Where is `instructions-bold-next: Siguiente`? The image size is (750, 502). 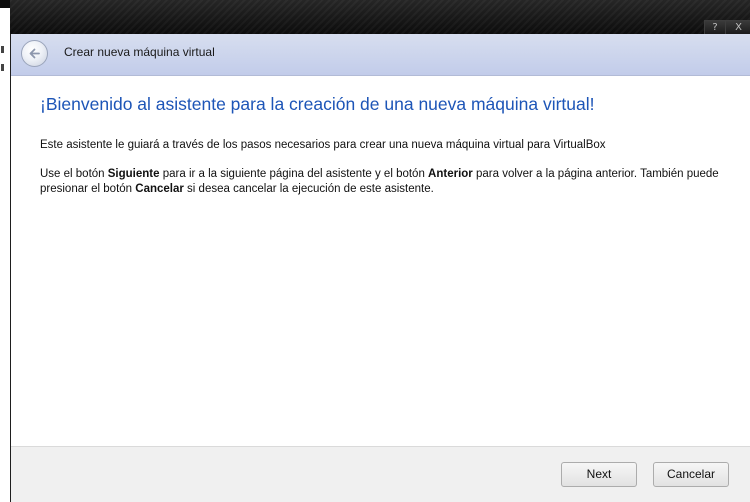 instructions-bold-next: Siguiente is located at coordinates (133, 174).